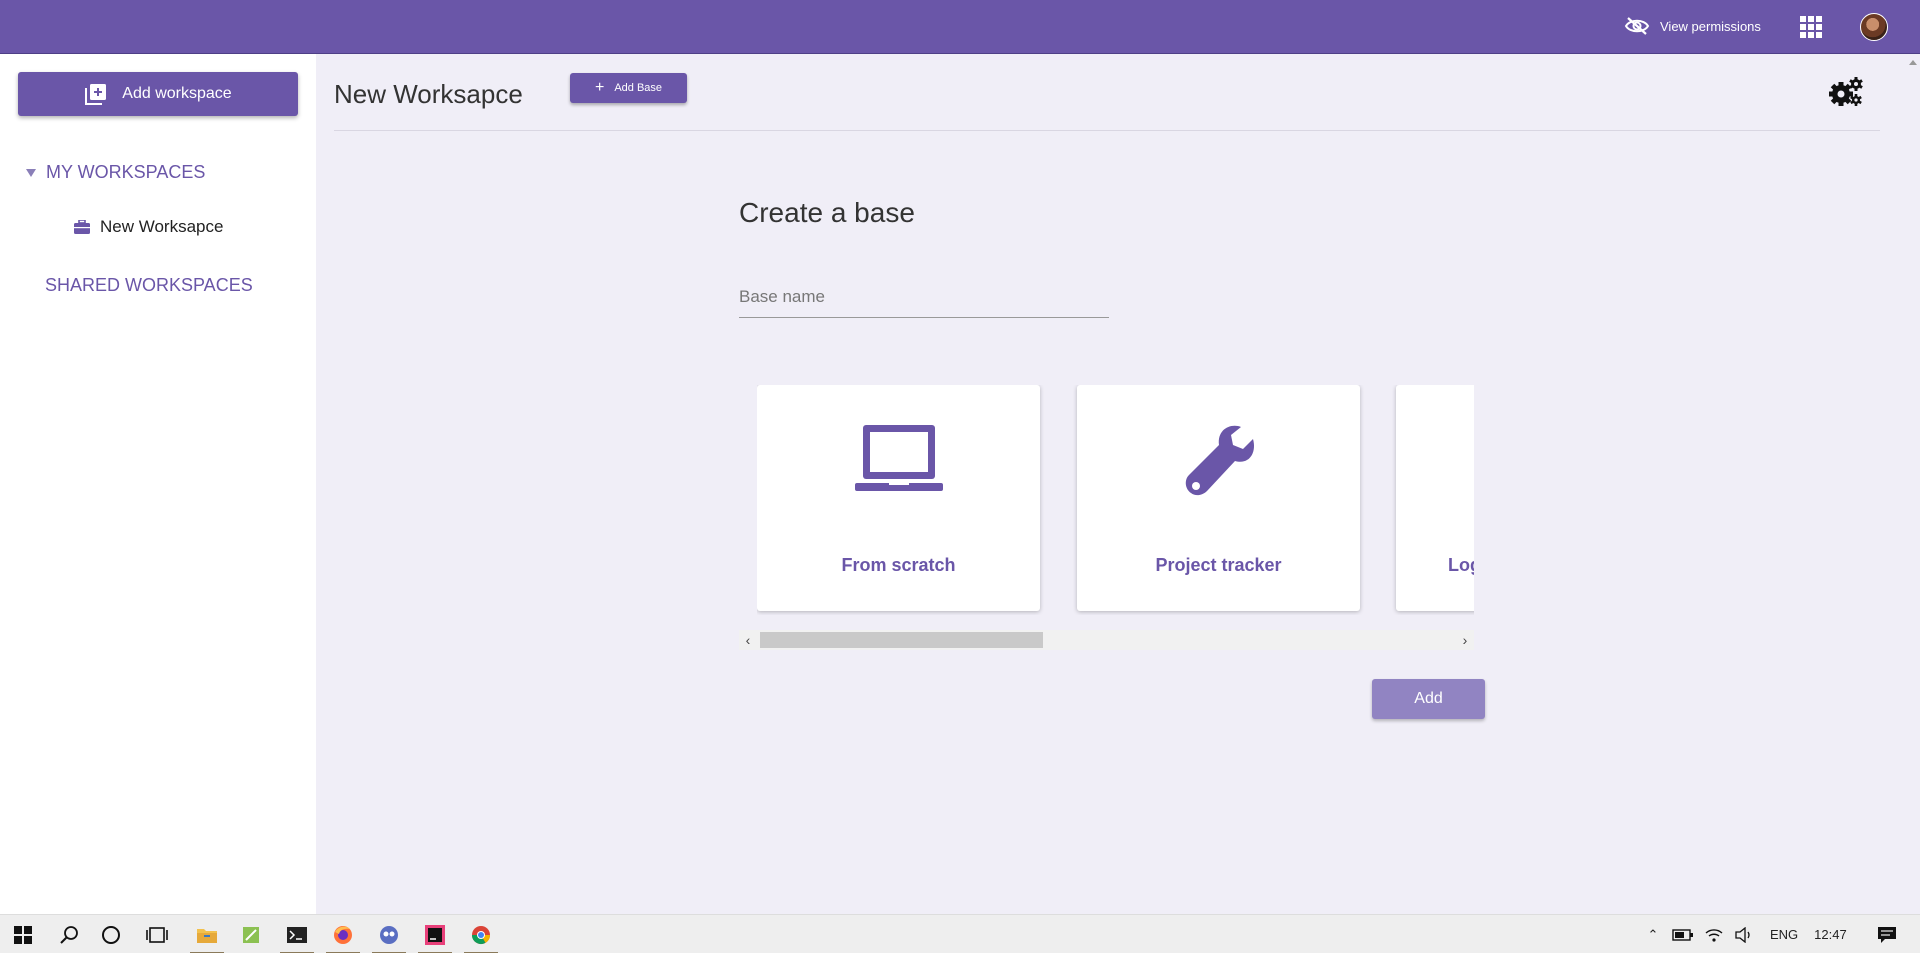 Image resolution: width=1920 pixels, height=953 pixels. Describe the element at coordinates (827, 212) in the screenshot. I see `create-base-title: Create a base` at that location.